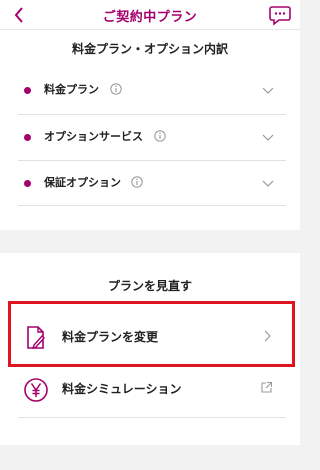 The image size is (320, 470). I want to click on external-link-icon, so click(267, 387).